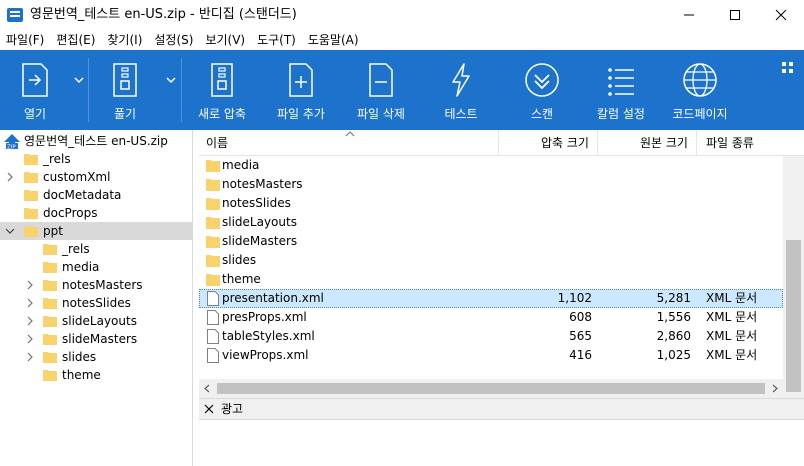  I want to click on tree-subitem-label: notesSlides, so click(96, 303).